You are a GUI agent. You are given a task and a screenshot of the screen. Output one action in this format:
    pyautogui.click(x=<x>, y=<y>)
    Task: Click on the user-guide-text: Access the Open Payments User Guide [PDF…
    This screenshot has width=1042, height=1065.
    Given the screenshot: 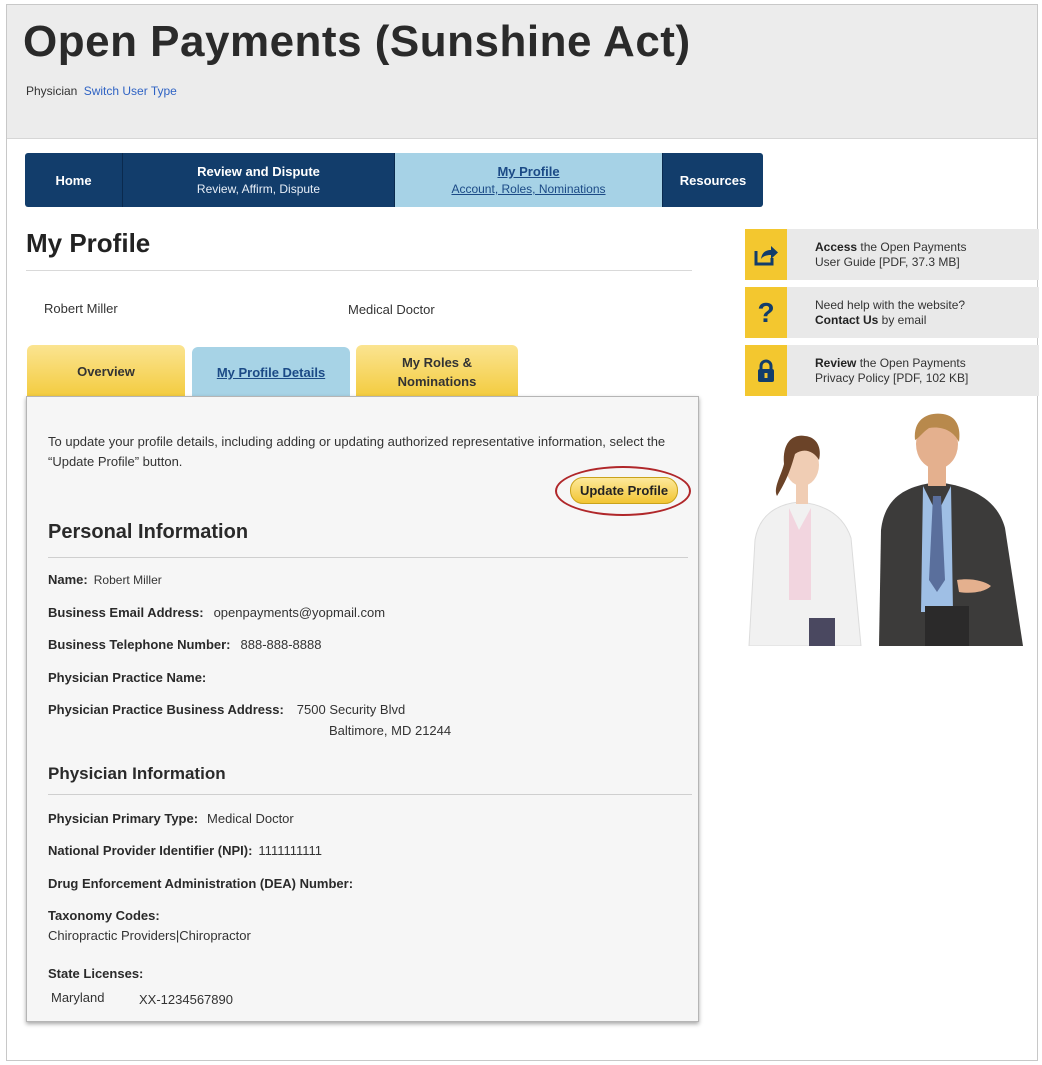 What is the action you would take?
    pyautogui.click(x=890, y=255)
    